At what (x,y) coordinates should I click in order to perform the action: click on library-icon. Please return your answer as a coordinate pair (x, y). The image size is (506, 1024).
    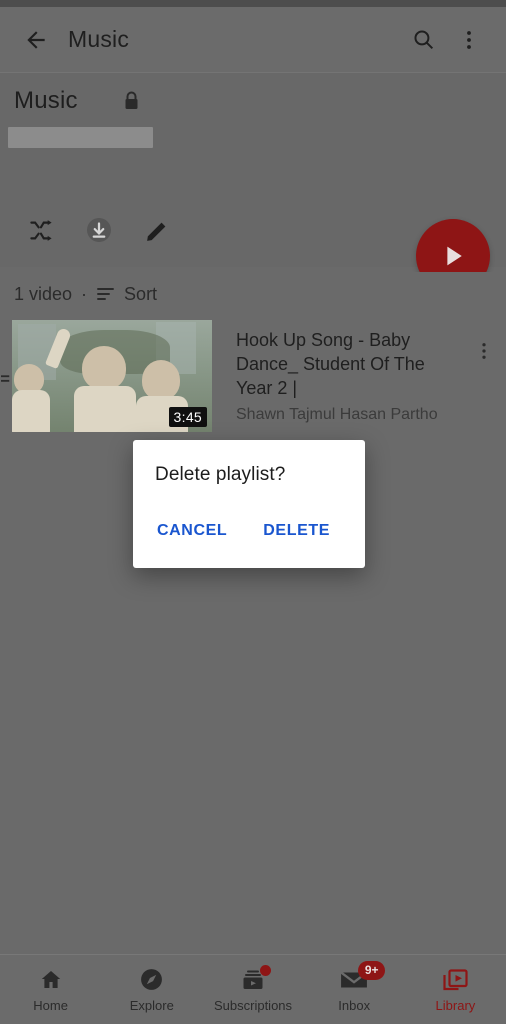
    Looking at the image, I should click on (455, 979).